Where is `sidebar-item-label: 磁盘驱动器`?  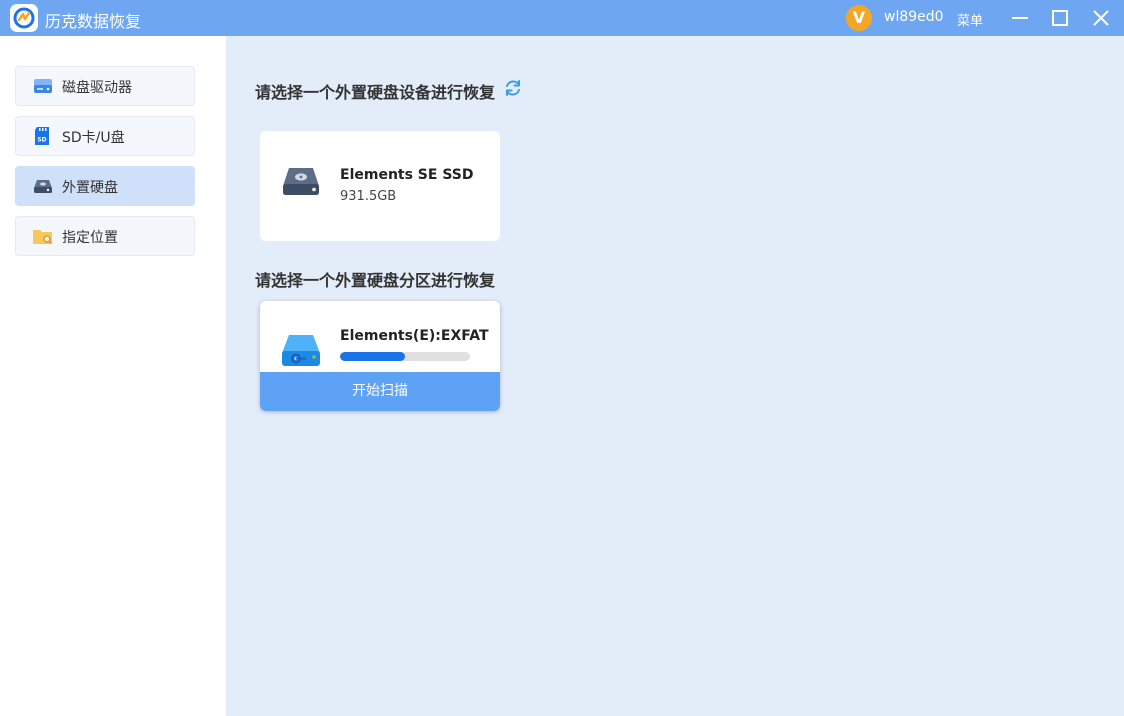 sidebar-item-label: 磁盘驱动器 is located at coordinates (97, 88).